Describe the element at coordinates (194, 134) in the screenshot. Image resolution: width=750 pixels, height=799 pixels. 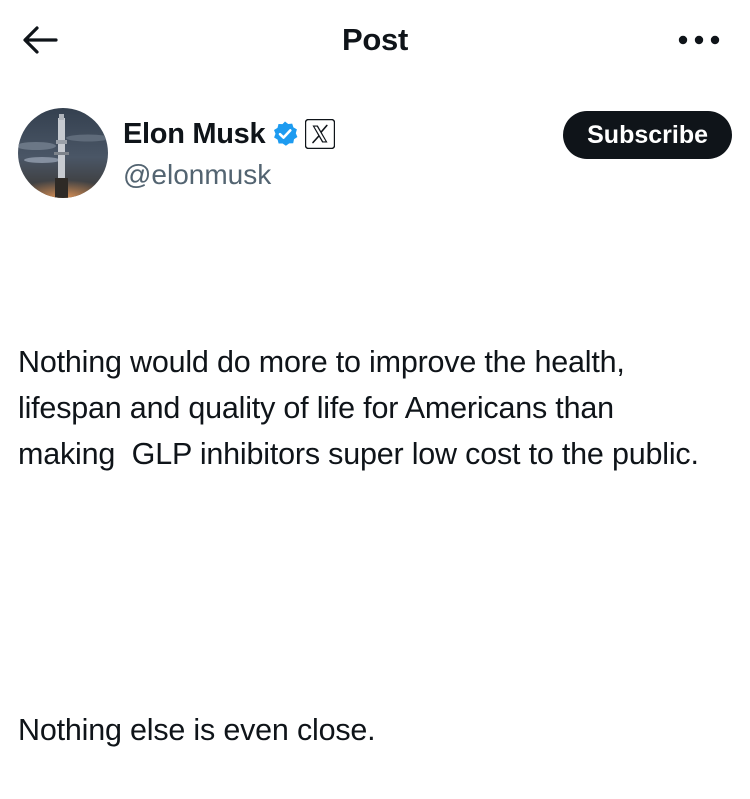
I see `author-display-name: Elon Musk` at that location.